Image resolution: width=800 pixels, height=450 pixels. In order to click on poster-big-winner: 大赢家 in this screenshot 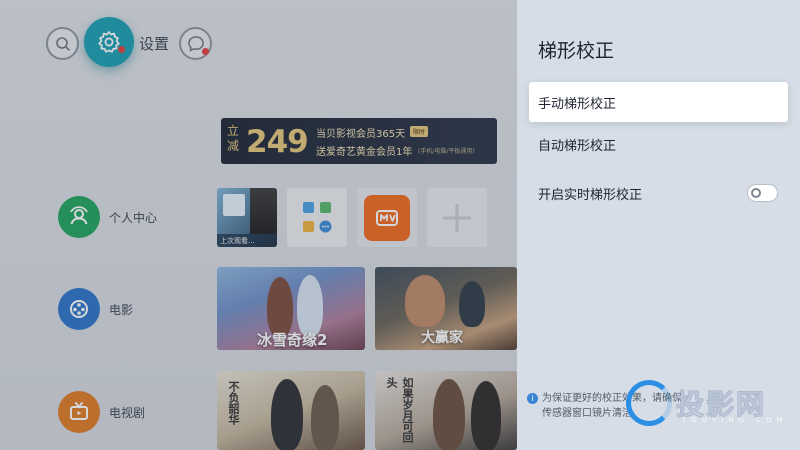, I will do `click(446, 308)`.